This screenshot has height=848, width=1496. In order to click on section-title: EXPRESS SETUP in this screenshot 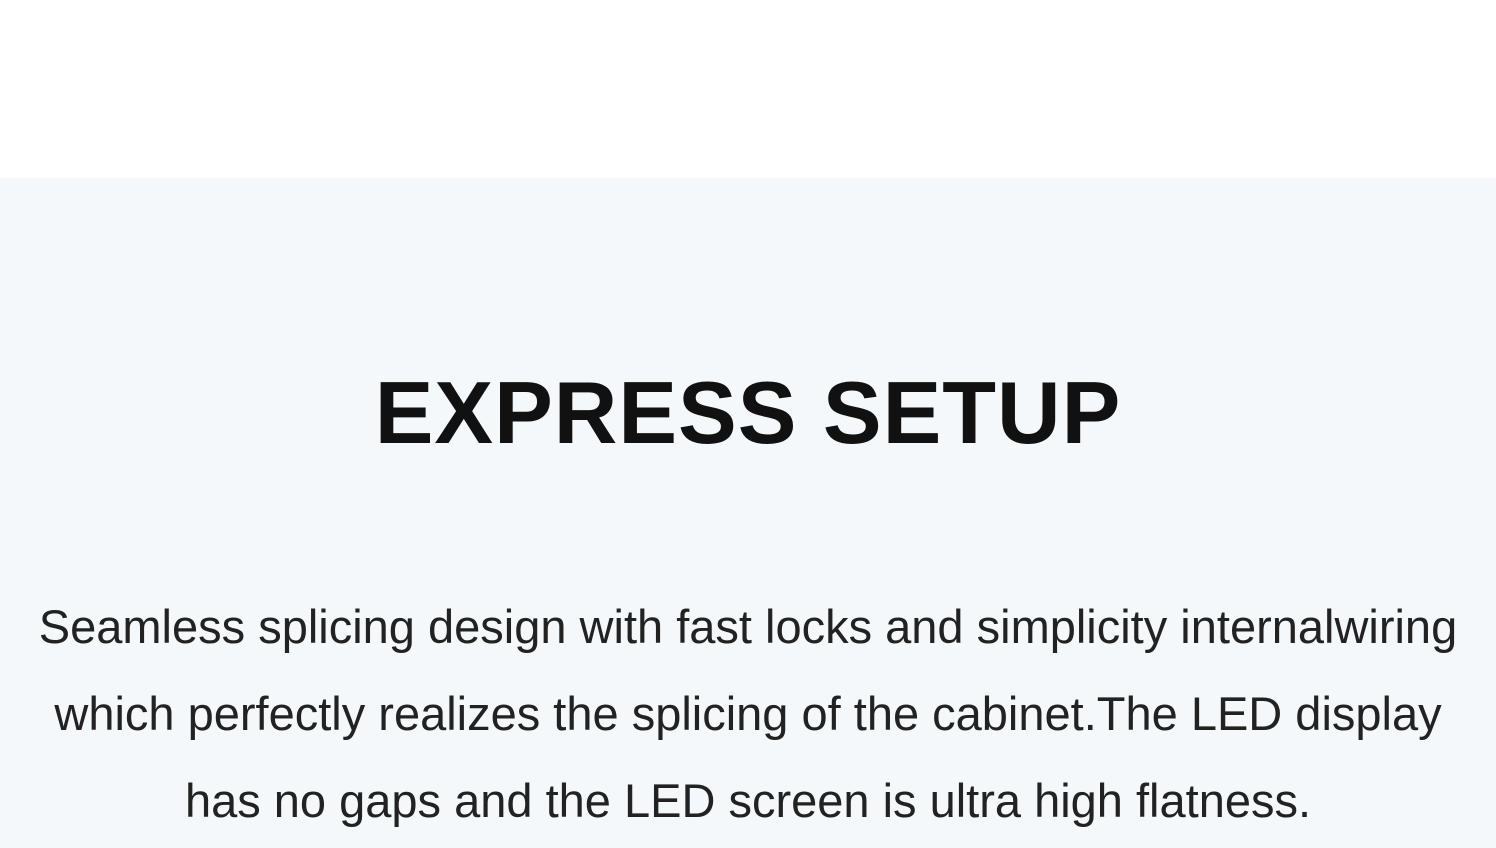, I will do `click(748, 412)`.